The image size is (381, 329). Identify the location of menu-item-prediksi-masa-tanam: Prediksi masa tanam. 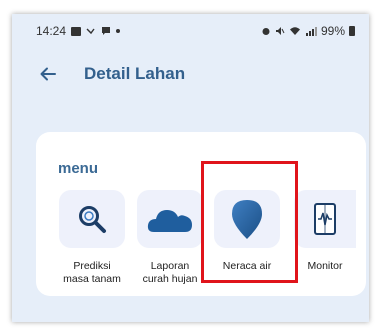
(92, 238).